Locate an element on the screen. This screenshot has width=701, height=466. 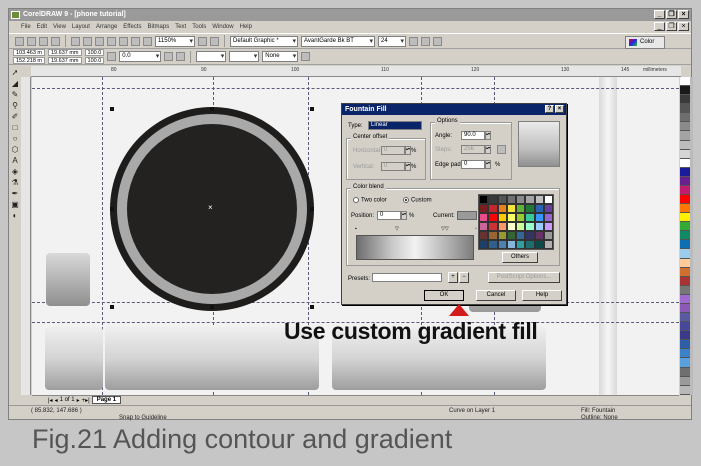
rectangle-tool-icon: □ is located at coordinates (15, 128).